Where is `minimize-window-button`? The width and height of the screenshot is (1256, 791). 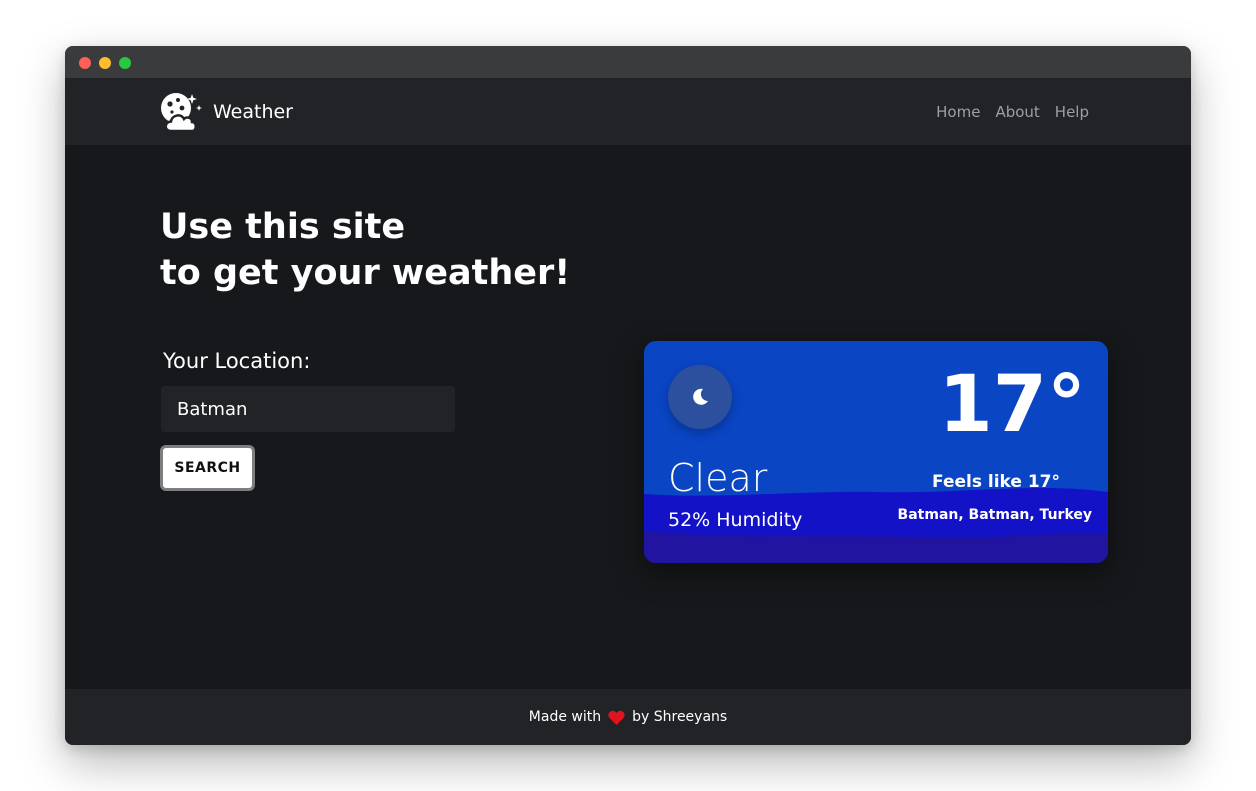
minimize-window-button is located at coordinates (105, 63).